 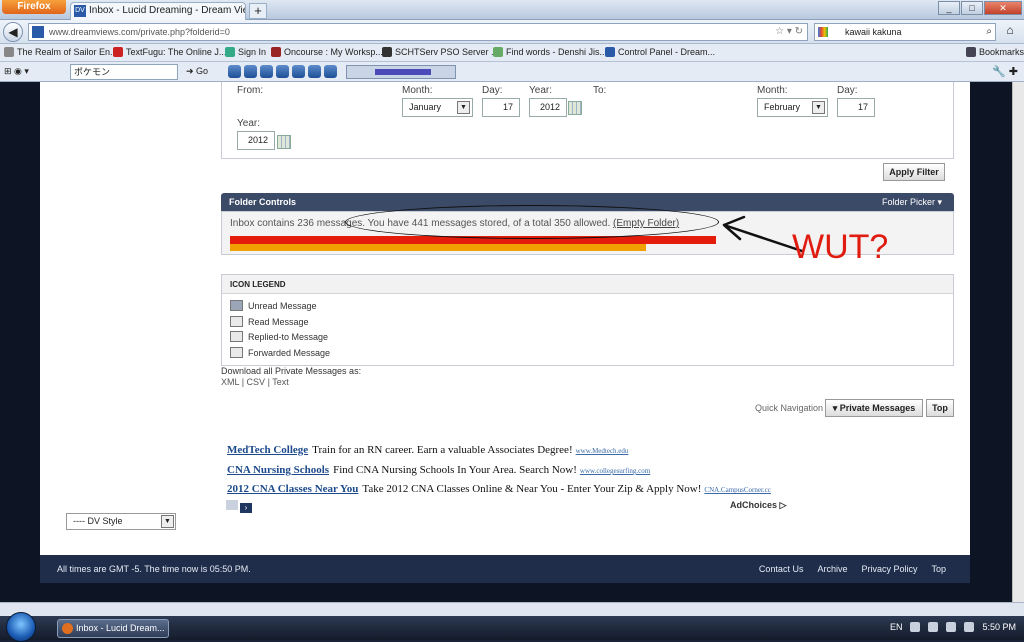 I want to click on to-year-input: 2012, so click(x=256, y=140).